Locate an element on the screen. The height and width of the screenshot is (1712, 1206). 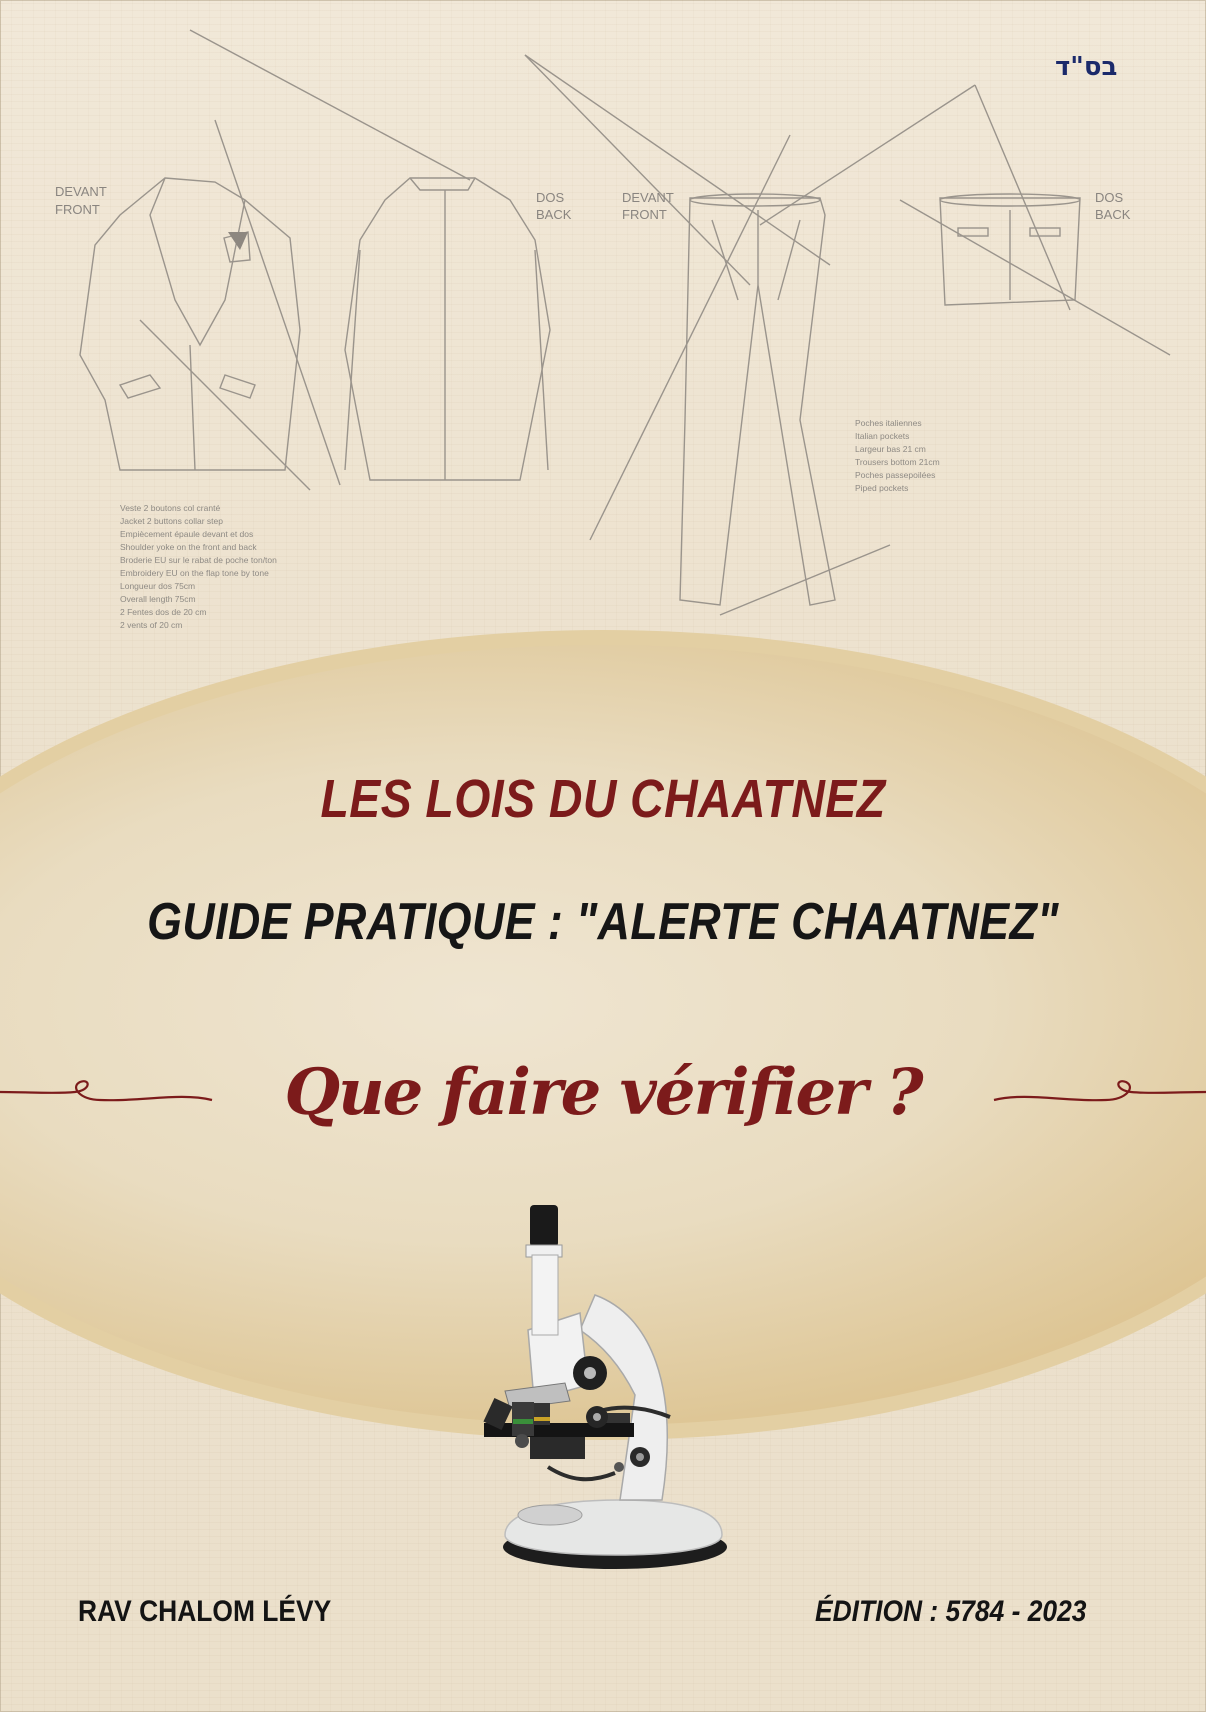
jacket-note: Shoulder yoke on the front and back is located at coordinates (188, 547).